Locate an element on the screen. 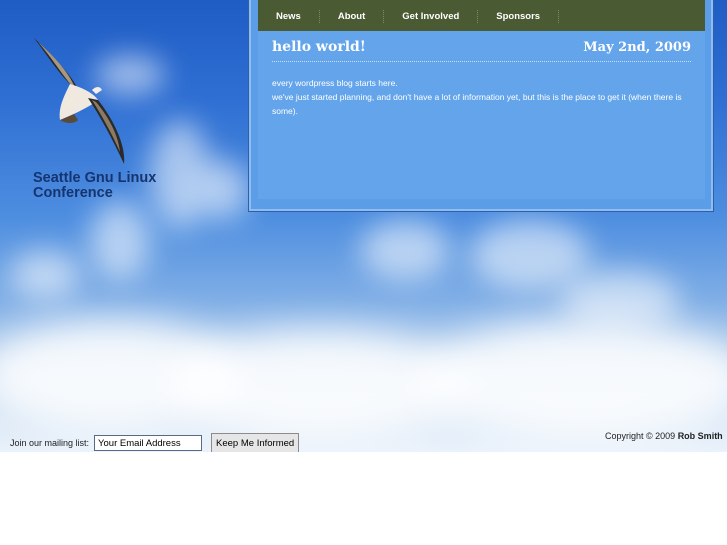 The width and height of the screenshot is (727, 545). nav-item-about: About is located at coordinates (352, 16).